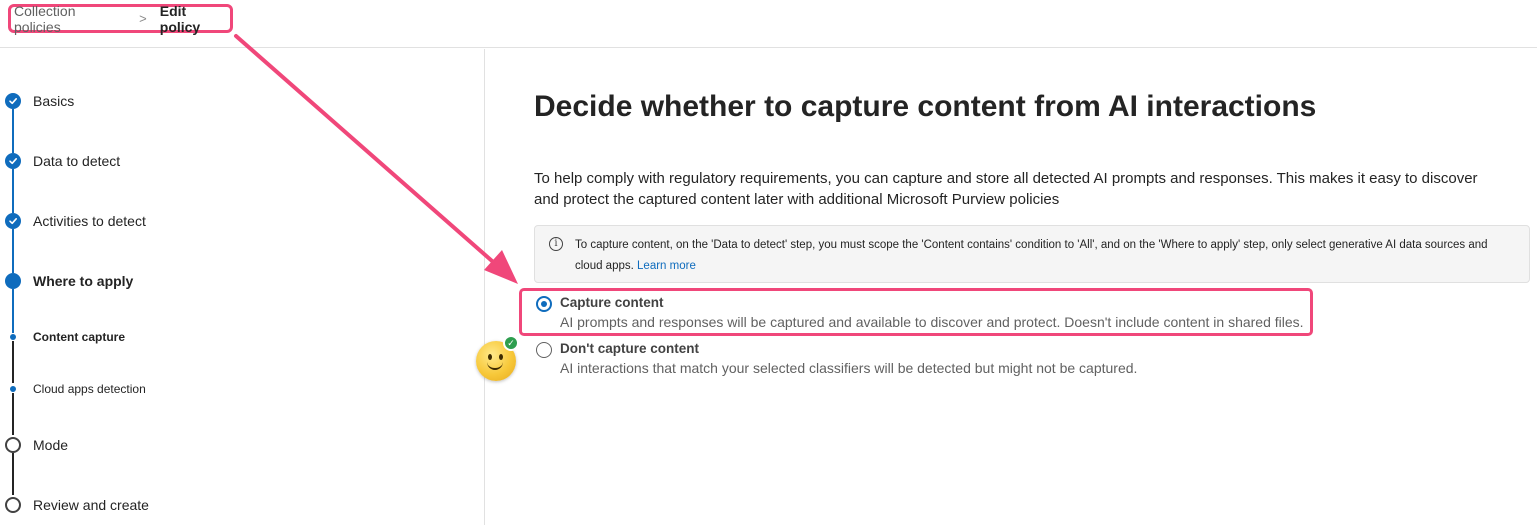 The image size is (1537, 525). What do you see at coordinates (79, 337) in the screenshot?
I see `substep-content-capture: Content capture` at bounding box center [79, 337].